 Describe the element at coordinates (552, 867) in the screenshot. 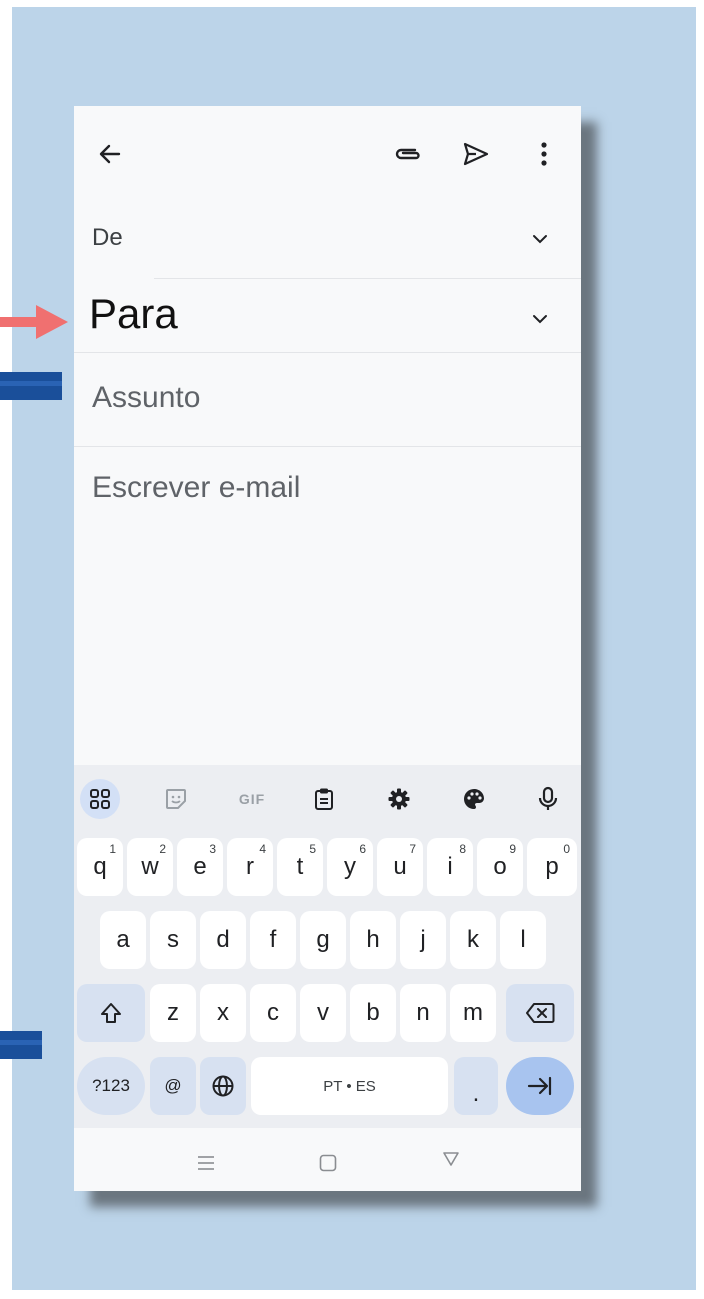

I see `key-p: p0` at that location.